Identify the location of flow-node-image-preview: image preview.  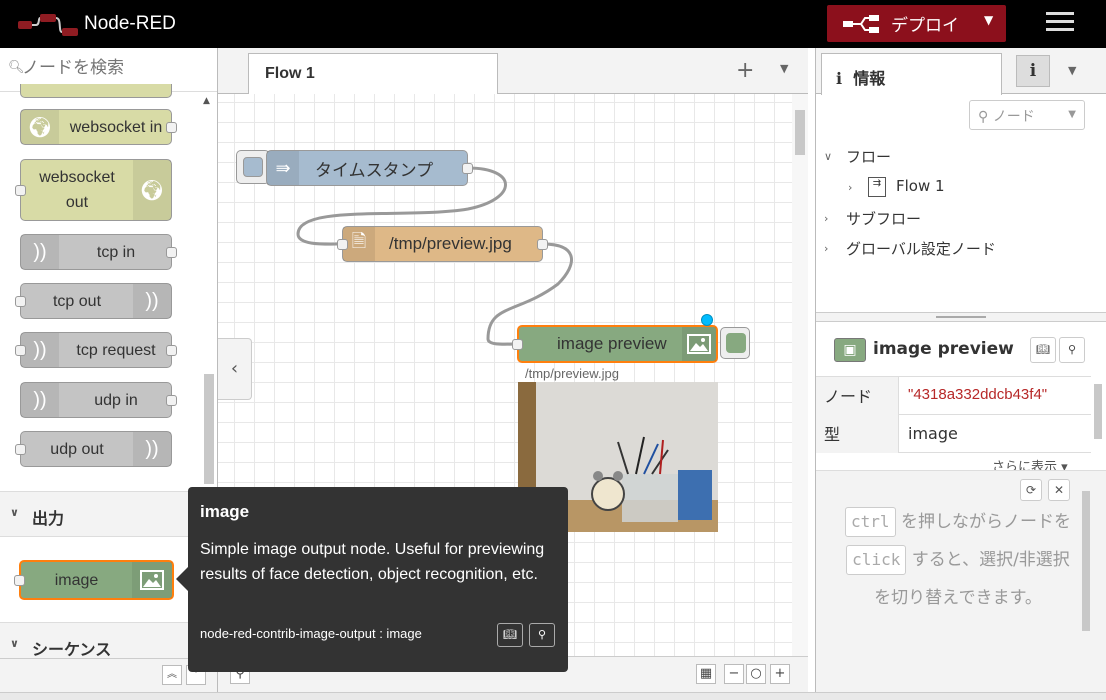
(615, 344).